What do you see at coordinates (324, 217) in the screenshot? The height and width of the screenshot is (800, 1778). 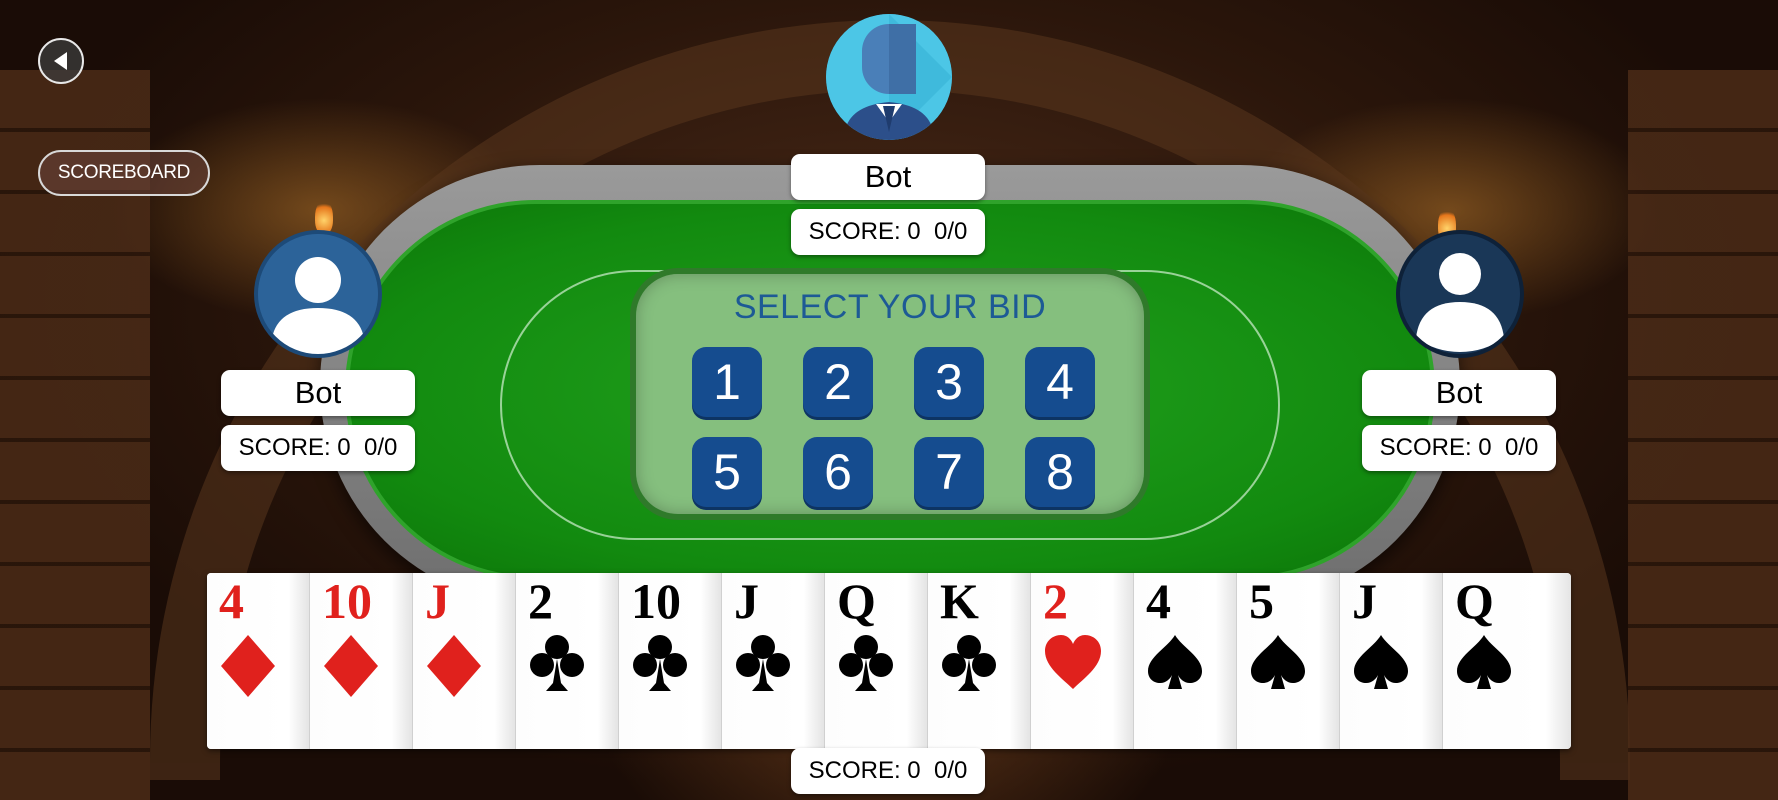 I see `left-torch-icon` at bounding box center [324, 217].